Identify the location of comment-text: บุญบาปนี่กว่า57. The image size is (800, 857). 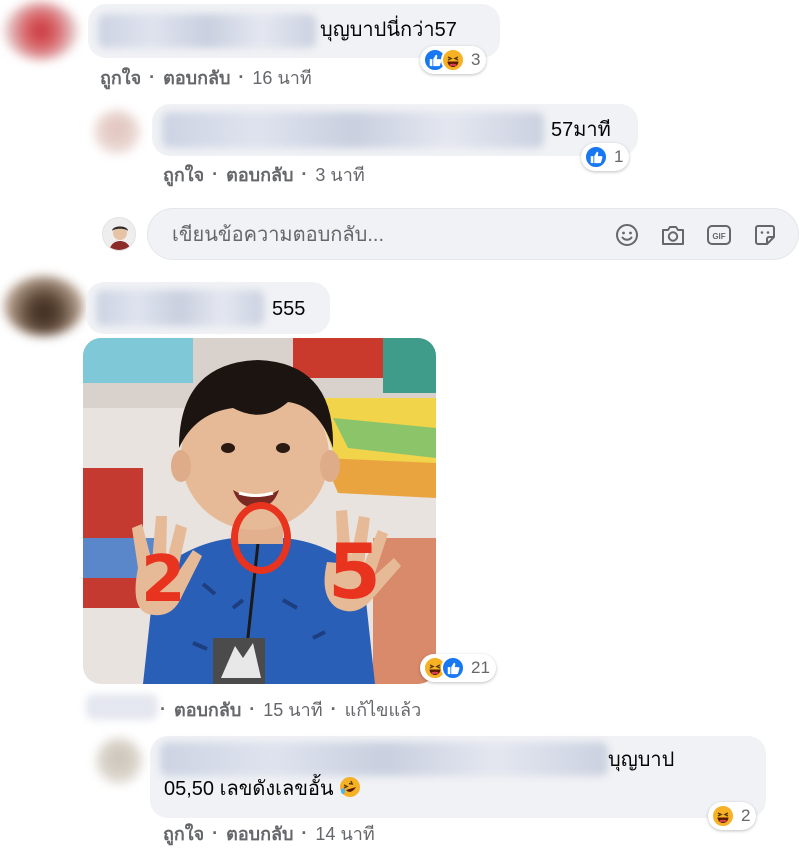
(388, 30).